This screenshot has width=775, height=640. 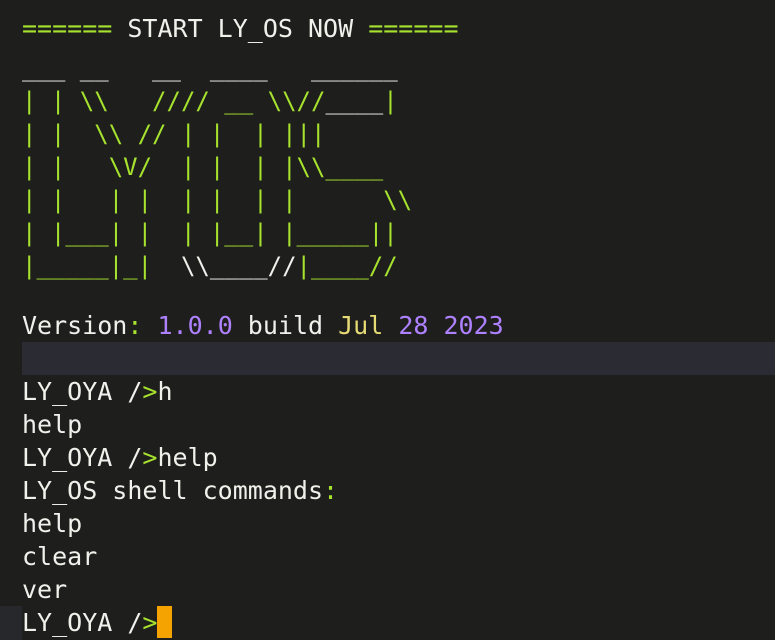 I want to click on logo-row-2: | | \\ // | | | |||, so click(x=174, y=134).